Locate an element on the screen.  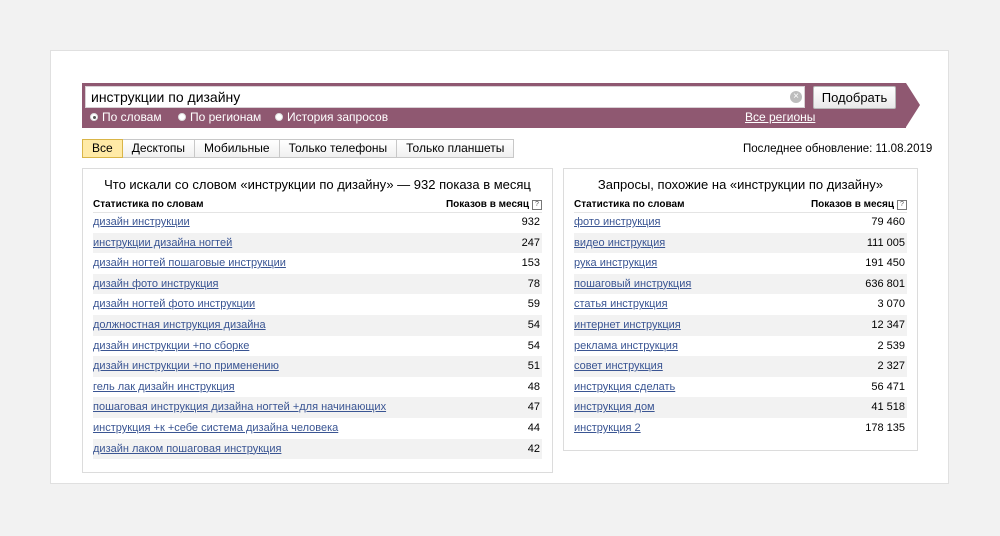
phrase-link: инструкции дизайна ногтей is located at coordinates (162, 243).